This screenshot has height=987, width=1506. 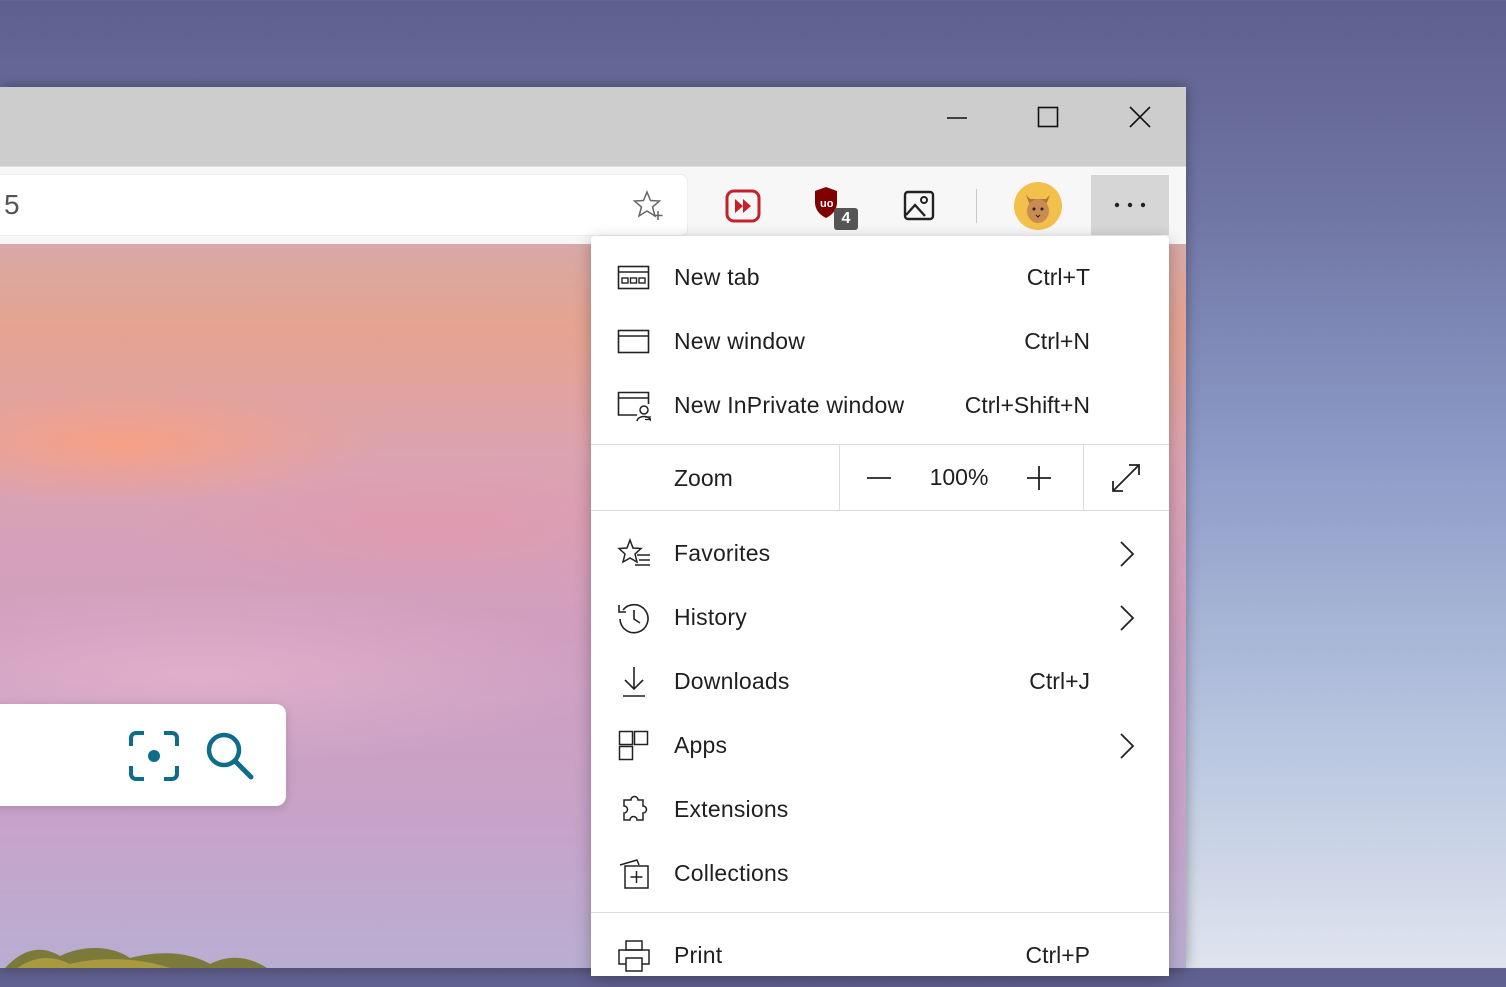 What do you see at coordinates (880, 553) in the screenshot?
I see `menu-item-favorites: Favorites` at bounding box center [880, 553].